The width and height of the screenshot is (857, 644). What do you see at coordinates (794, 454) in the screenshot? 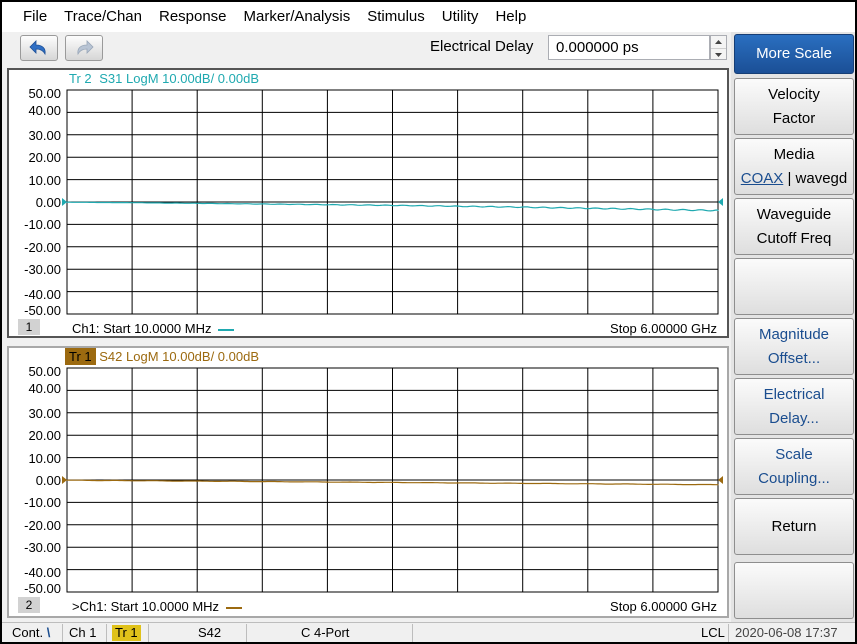
I see `softkey-label: Scale` at bounding box center [794, 454].